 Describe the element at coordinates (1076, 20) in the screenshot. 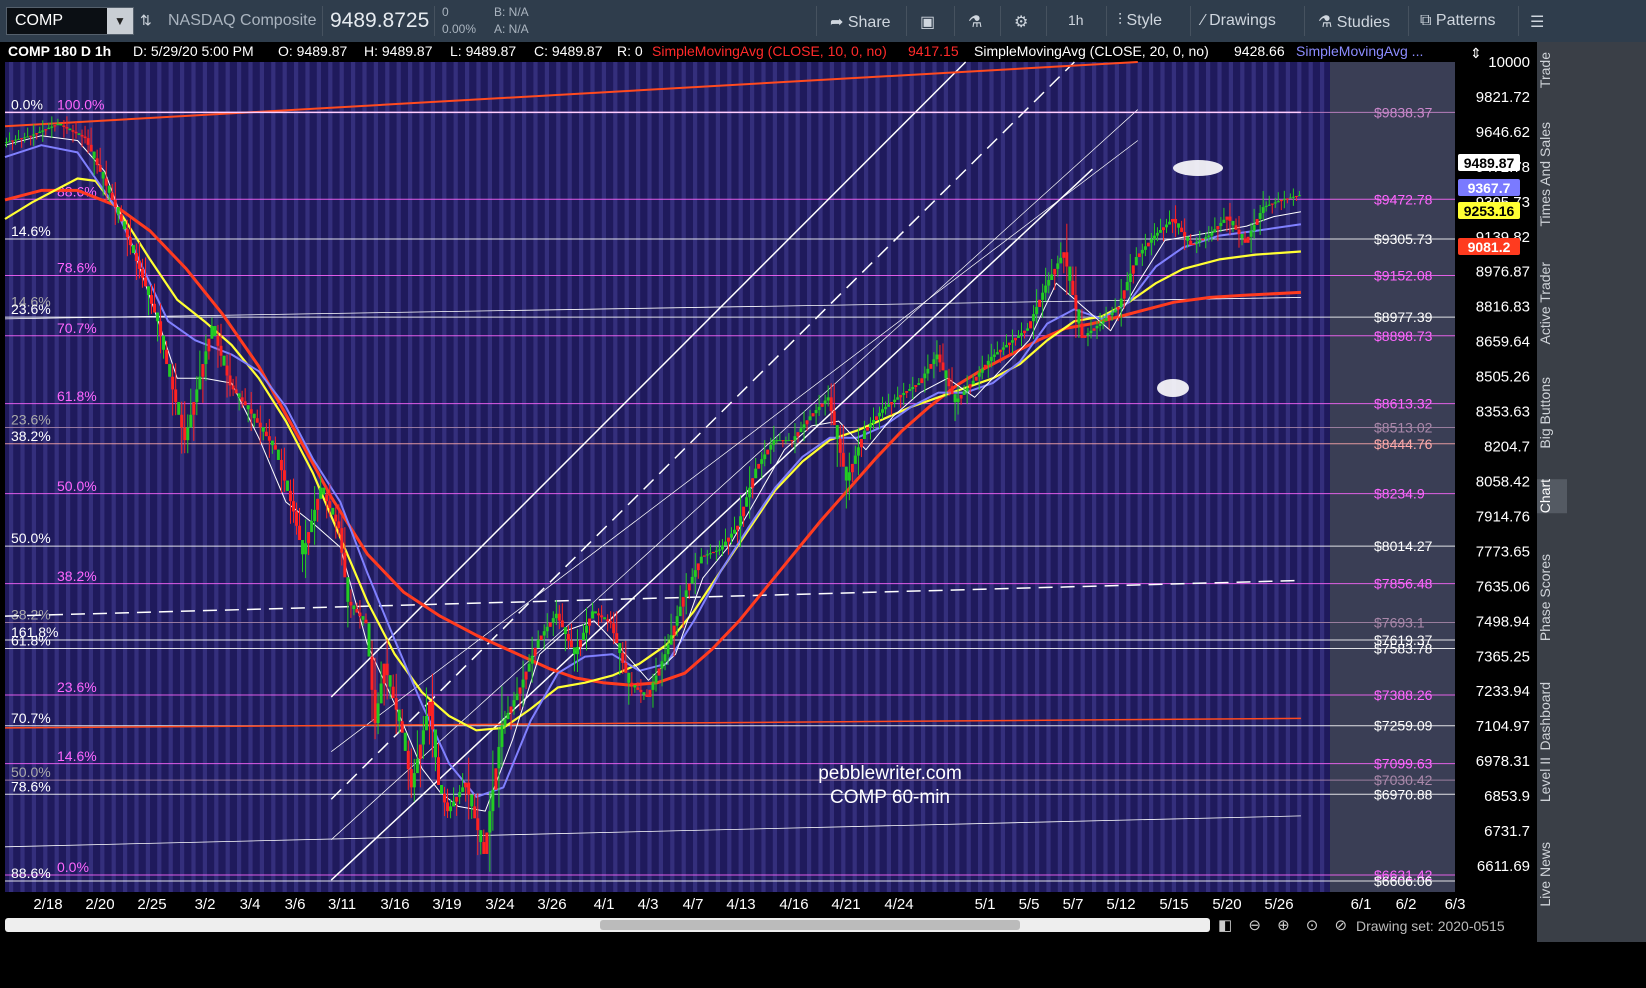

I see `interval-button: 1h` at that location.